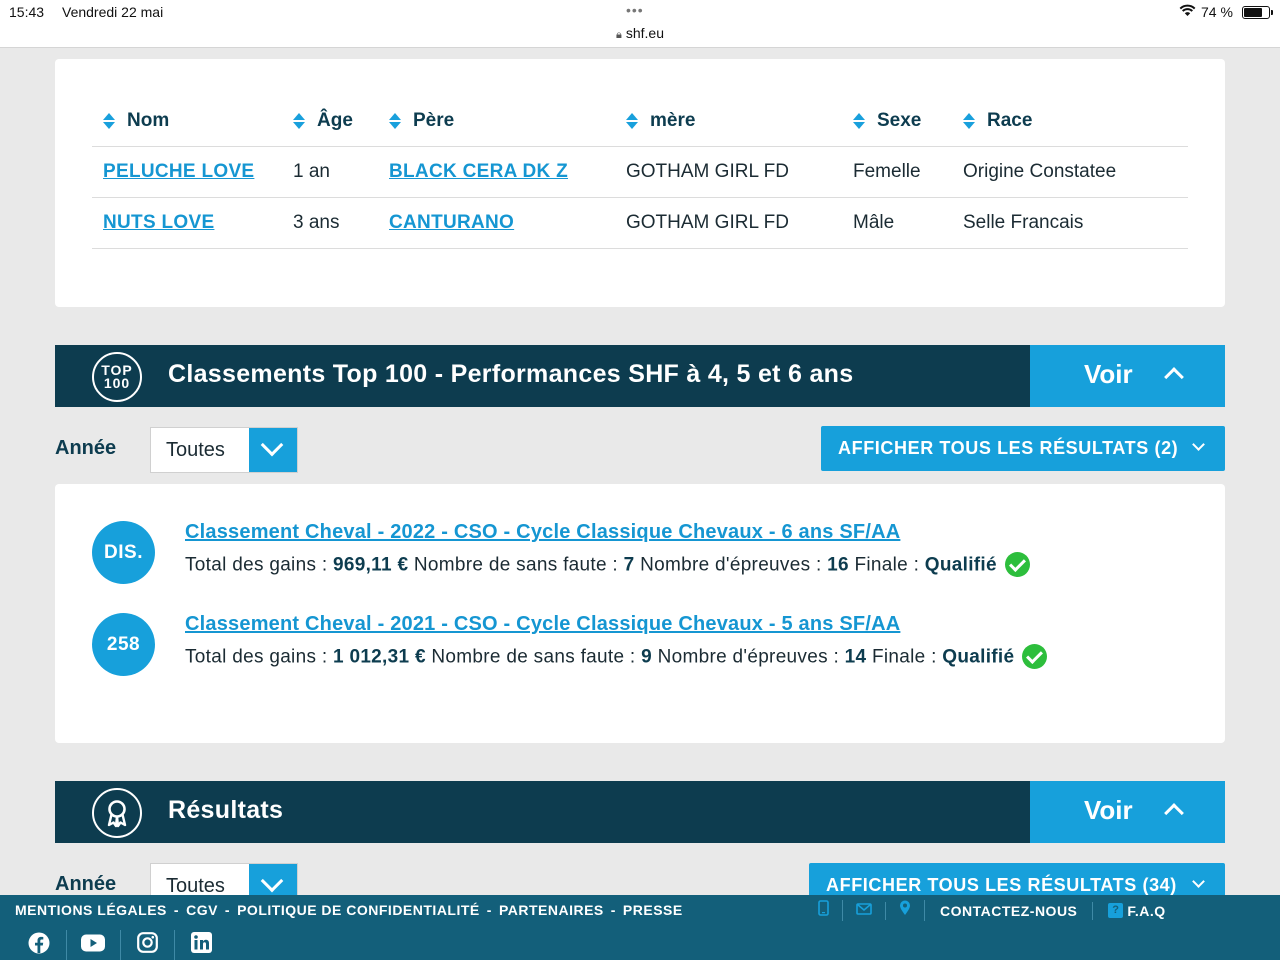  I want to click on linkedin-icon, so click(201, 942).